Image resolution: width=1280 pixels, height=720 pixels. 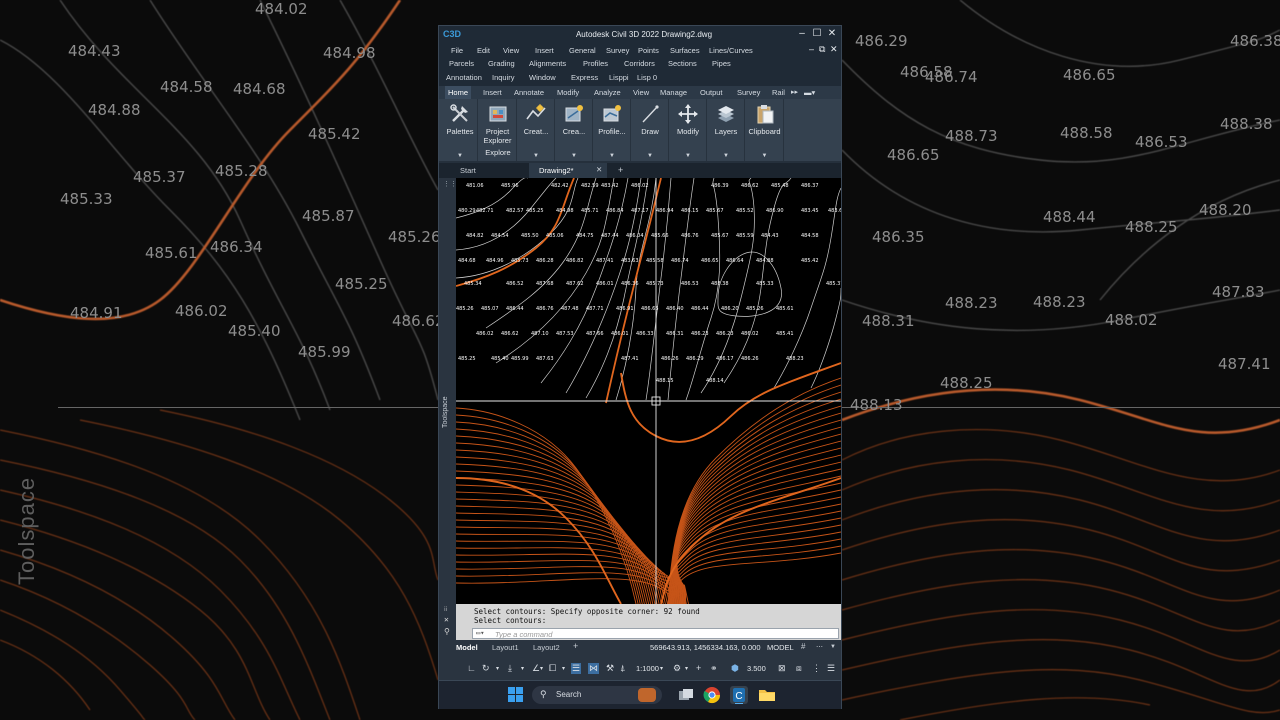 What do you see at coordinates (593, 668) in the screenshot?
I see `annotation-monitor-icon: ⋈` at bounding box center [593, 668].